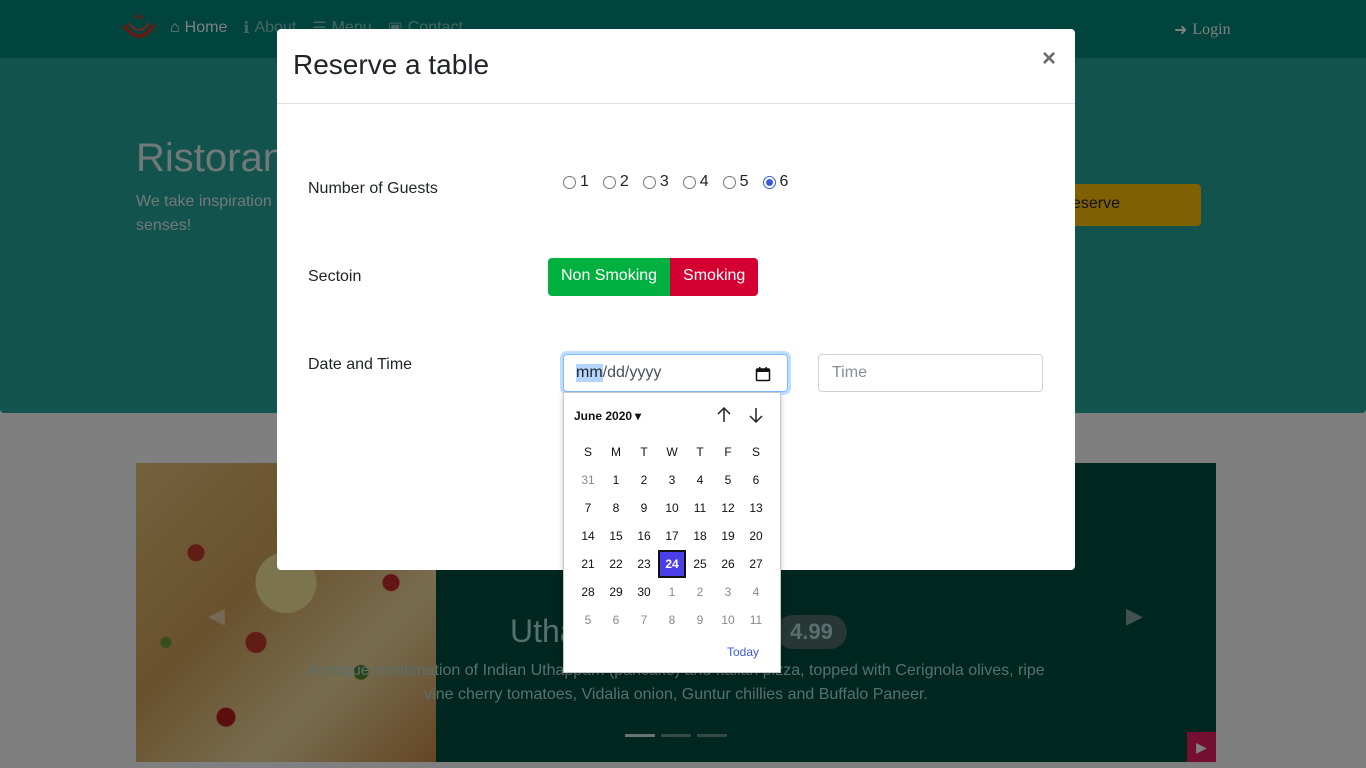 This screenshot has width=1366, height=768. Describe the element at coordinates (743, 652) in the screenshot. I see `today-button: Today` at that location.